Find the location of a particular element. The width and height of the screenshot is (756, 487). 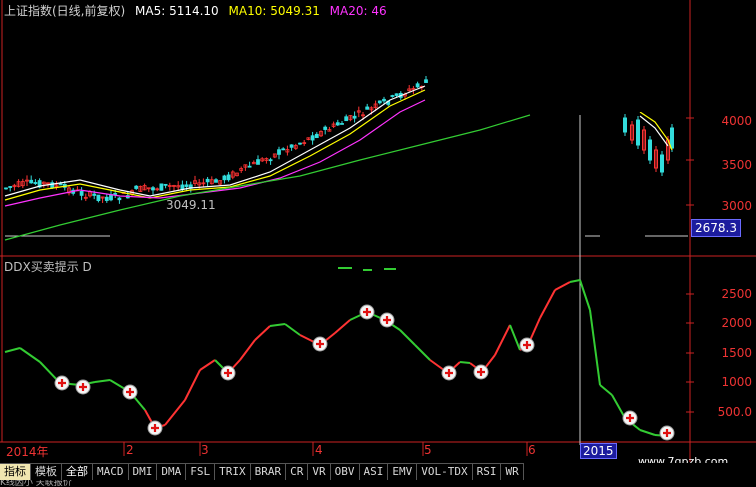

date-label-2015: 2015 is located at coordinates (598, 451).